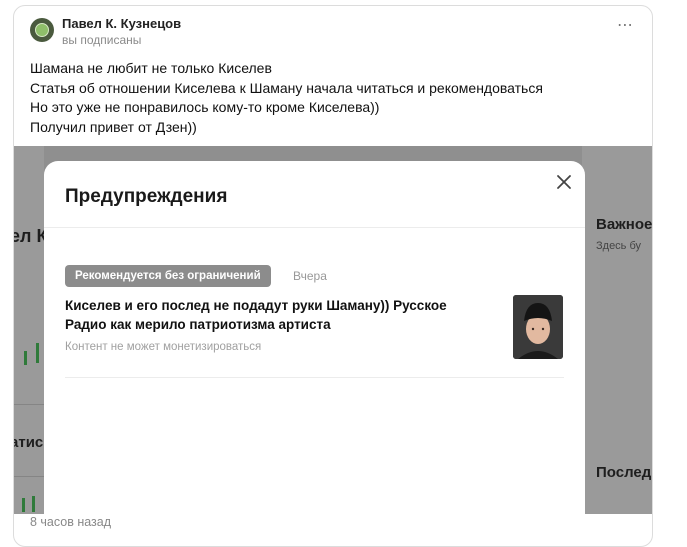 This screenshot has width=687, height=547. I want to click on background-left-panel, so click(29, 330).